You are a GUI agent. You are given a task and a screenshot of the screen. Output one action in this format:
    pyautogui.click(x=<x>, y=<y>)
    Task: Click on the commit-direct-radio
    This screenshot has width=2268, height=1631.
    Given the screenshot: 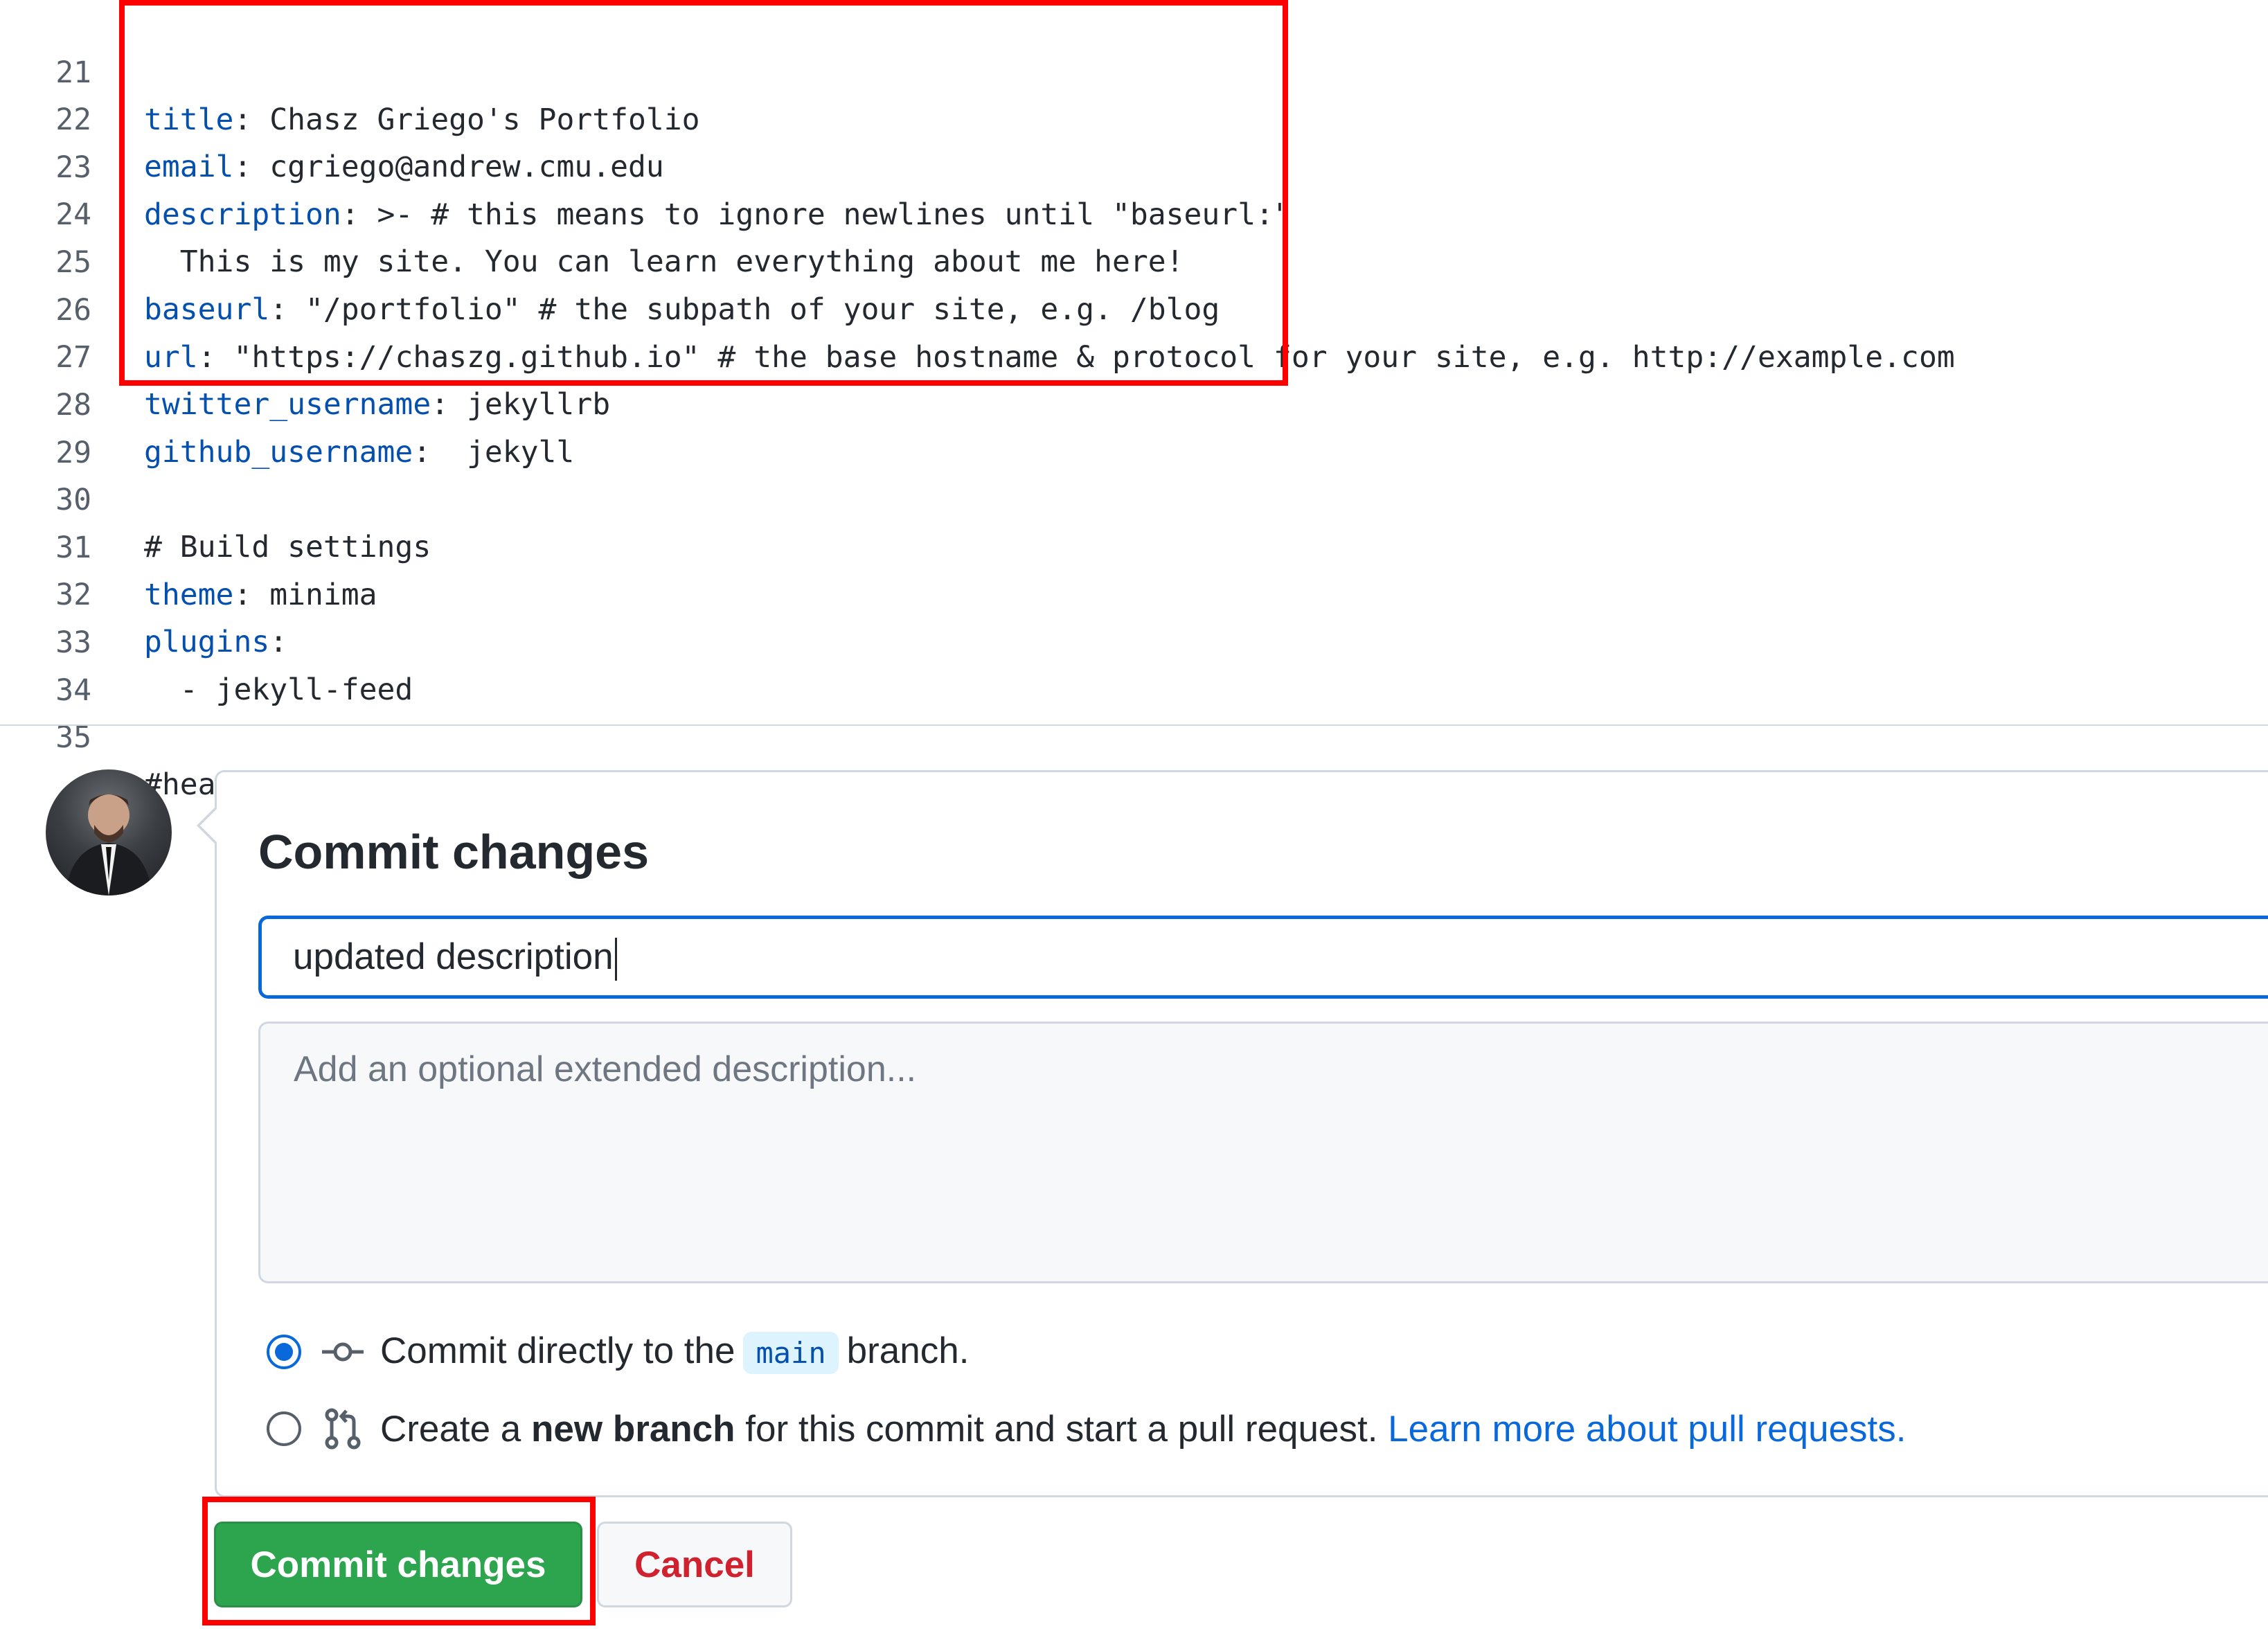 What is the action you would take?
    pyautogui.click(x=284, y=1352)
    